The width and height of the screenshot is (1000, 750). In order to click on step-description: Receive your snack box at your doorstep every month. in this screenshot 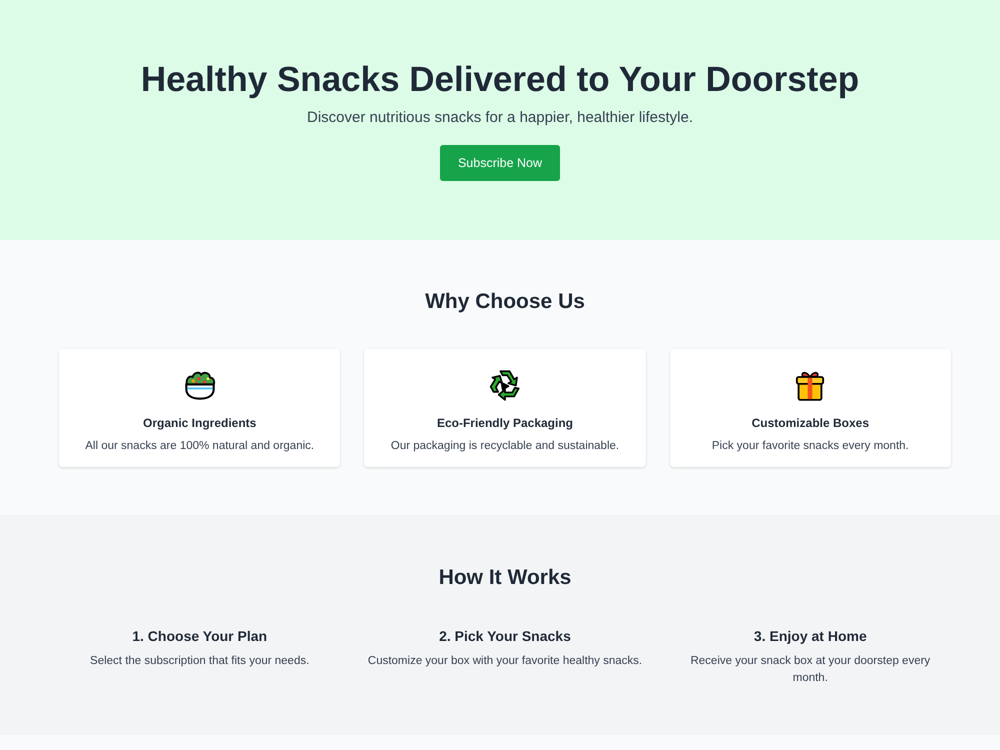, I will do `click(810, 670)`.